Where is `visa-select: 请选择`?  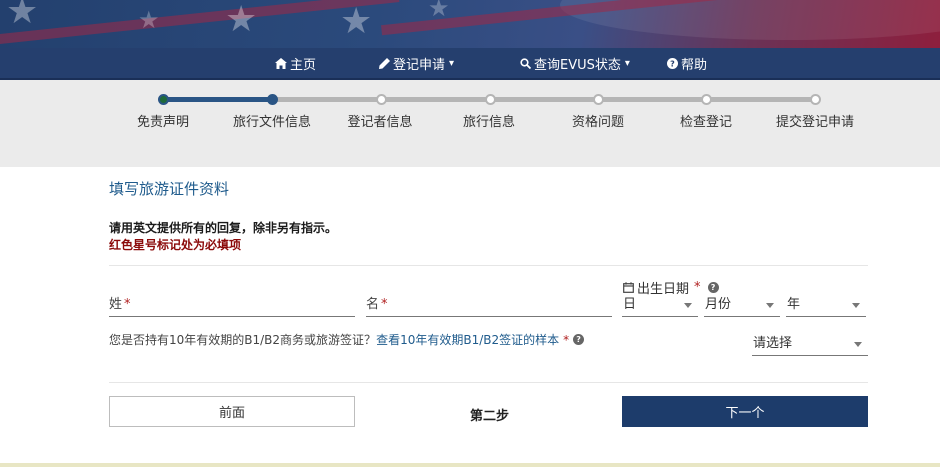 visa-select: 请选择 is located at coordinates (810, 345).